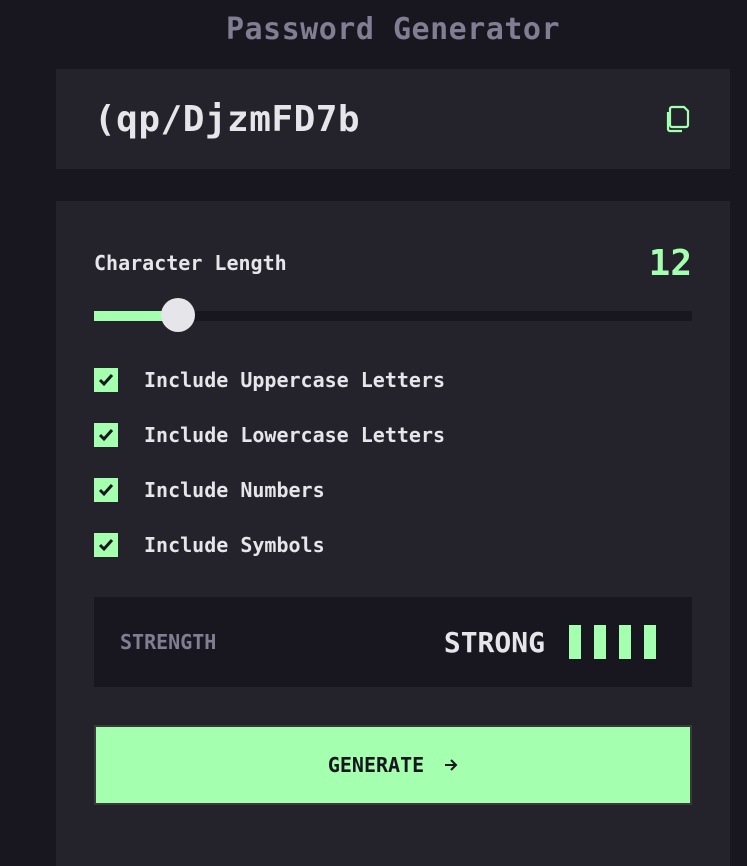 The height and width of the screenshot is (866, 747). Describe the element at coordinates (393, 545) in the screenshot. I see `option-symbols: Include Symbols` at that location.